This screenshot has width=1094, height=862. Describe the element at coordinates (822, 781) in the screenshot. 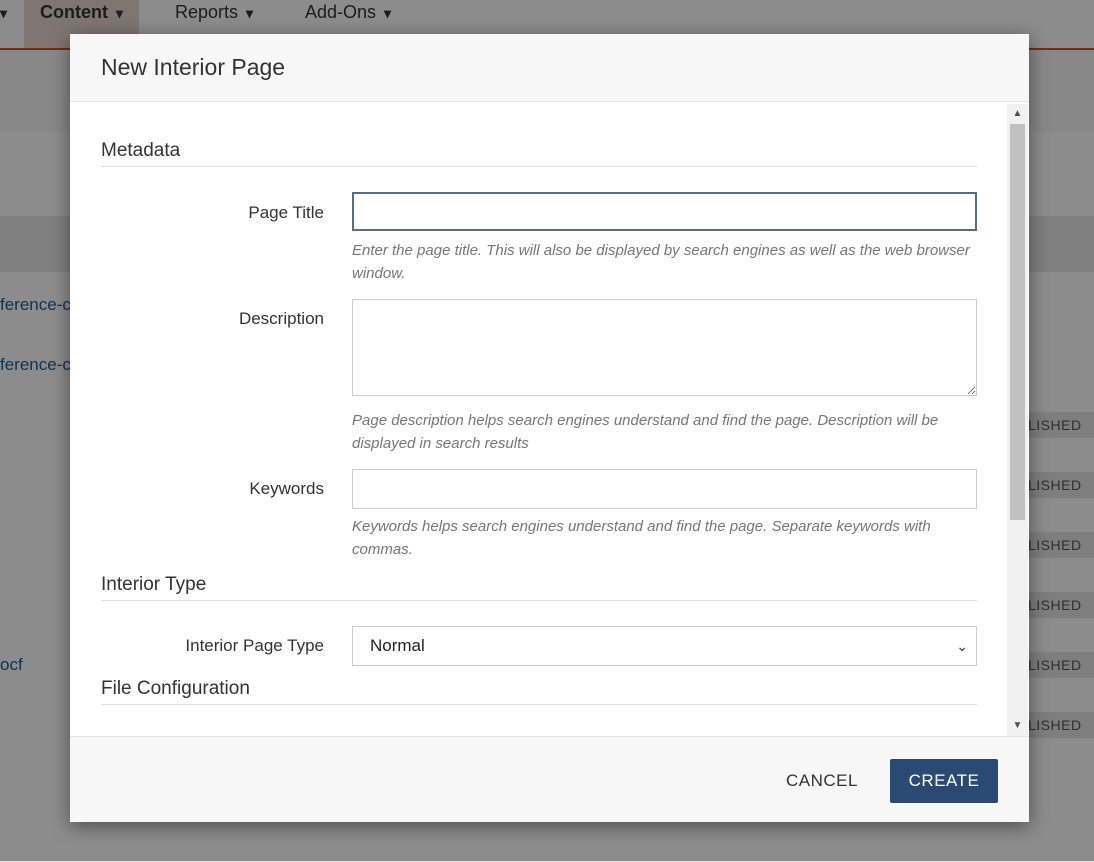

I see `cancel-button: CANCEL` at that location.